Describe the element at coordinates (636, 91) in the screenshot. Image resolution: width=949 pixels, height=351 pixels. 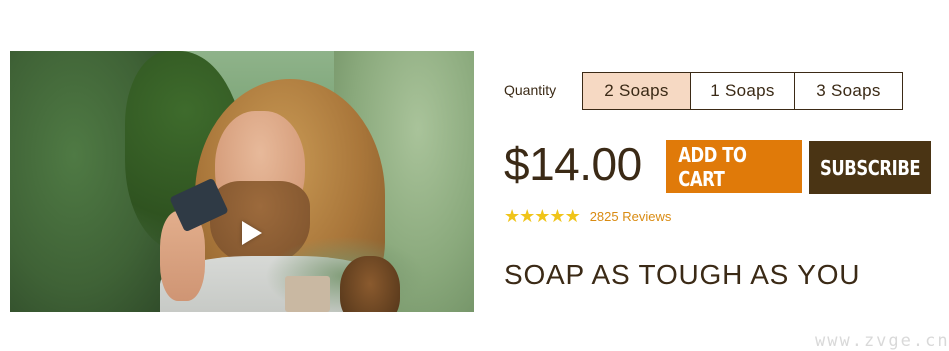
I see `quantity-option-2-soaps: 2 Soaps` at that location.